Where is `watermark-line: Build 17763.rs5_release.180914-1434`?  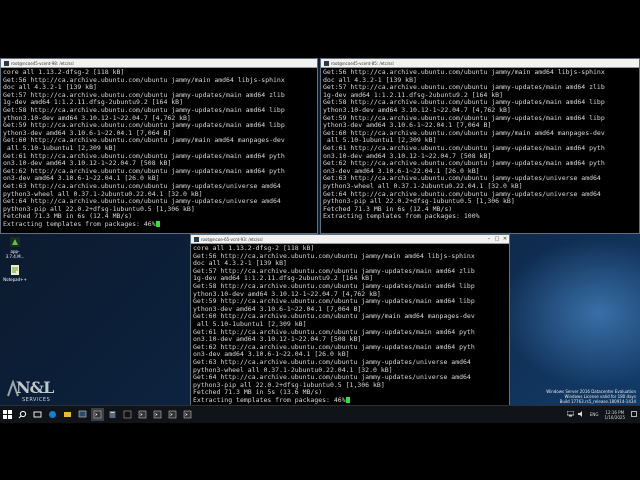
watermark-line: Build 17763.rs5_release.180914-1434 is located at coordinates (597, 401).